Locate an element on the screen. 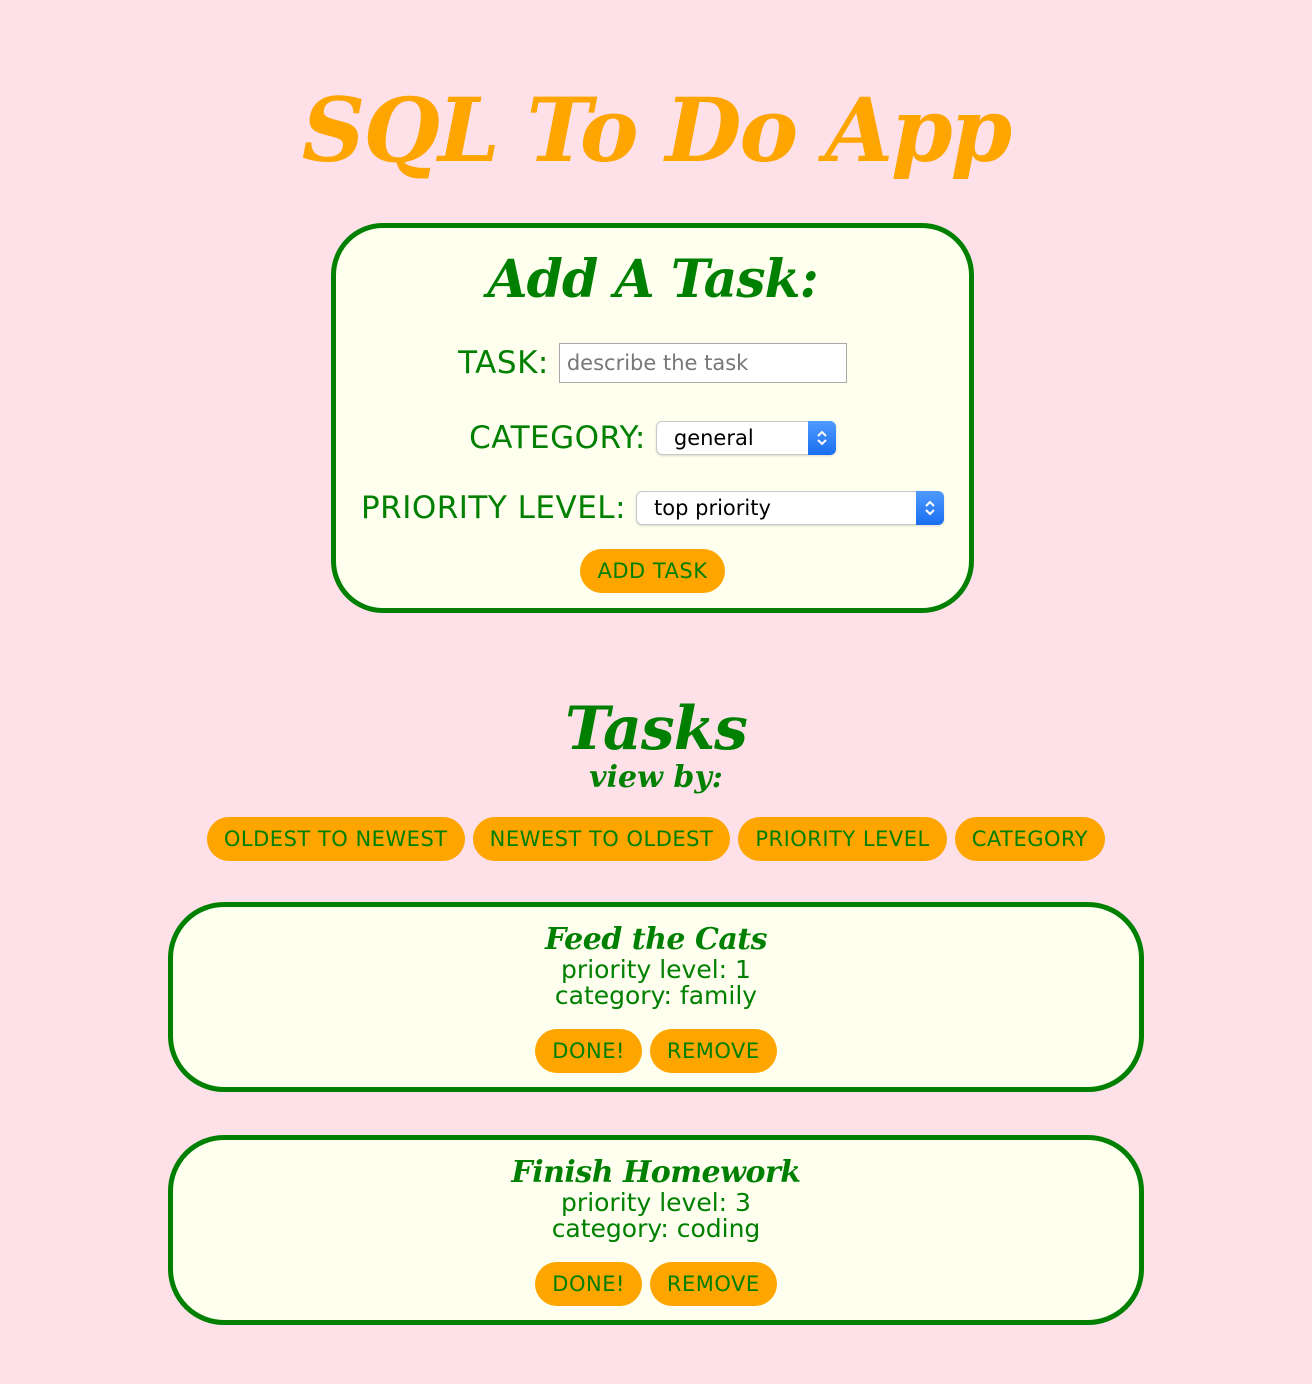 The image size is (1312, 1384). task-label: TASK: is located at coordinates (503, 363).